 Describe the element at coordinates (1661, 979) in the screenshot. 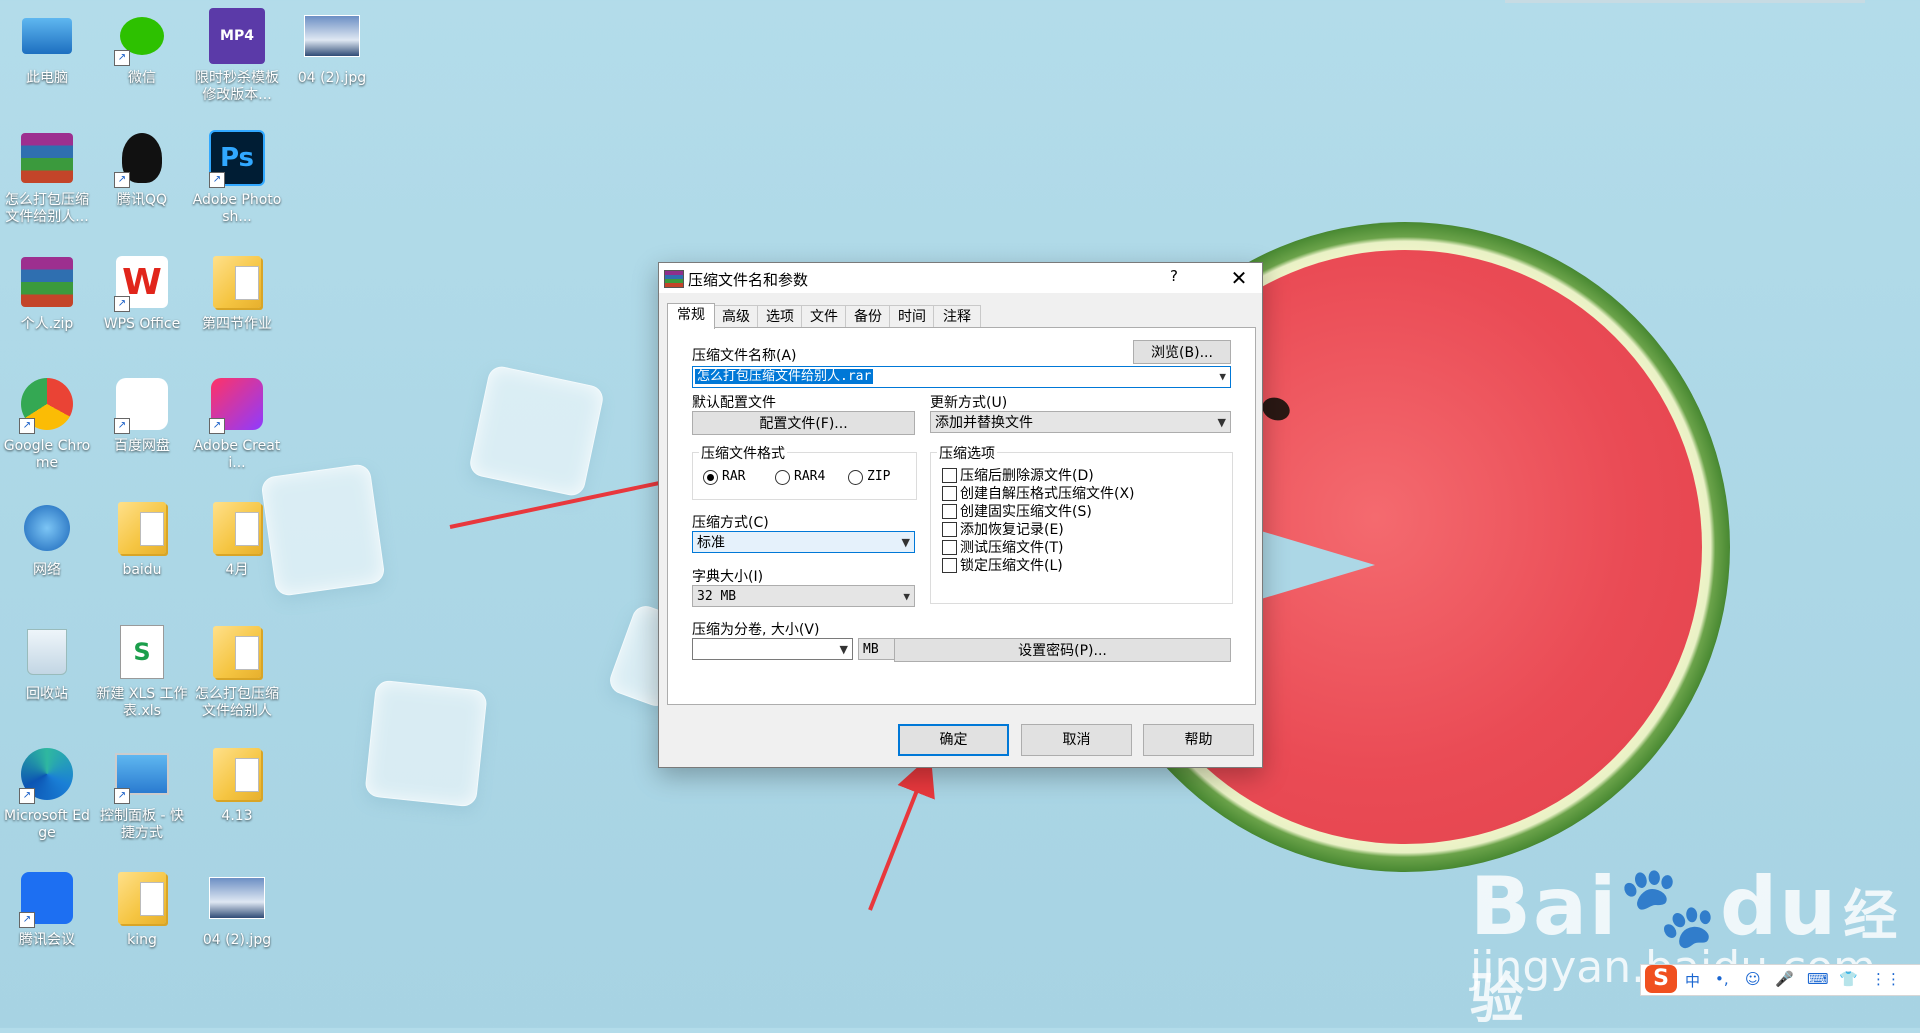

I see `sogou-ime-icon: S` at that location.